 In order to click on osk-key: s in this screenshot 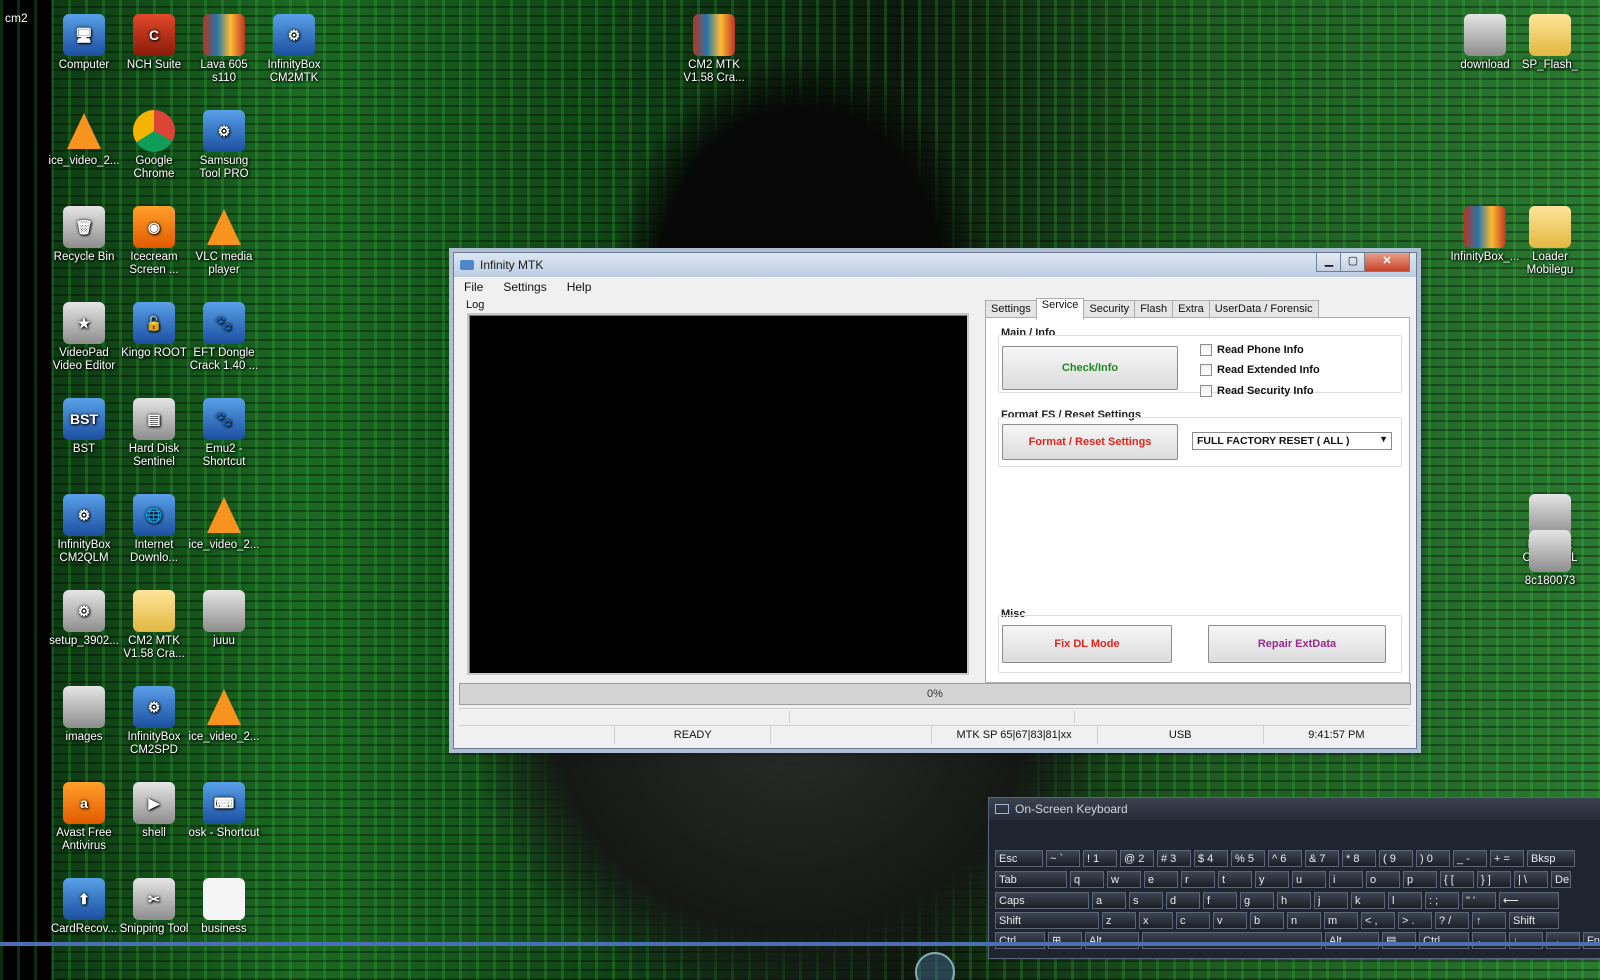, I will do `click(1146, 900)`.